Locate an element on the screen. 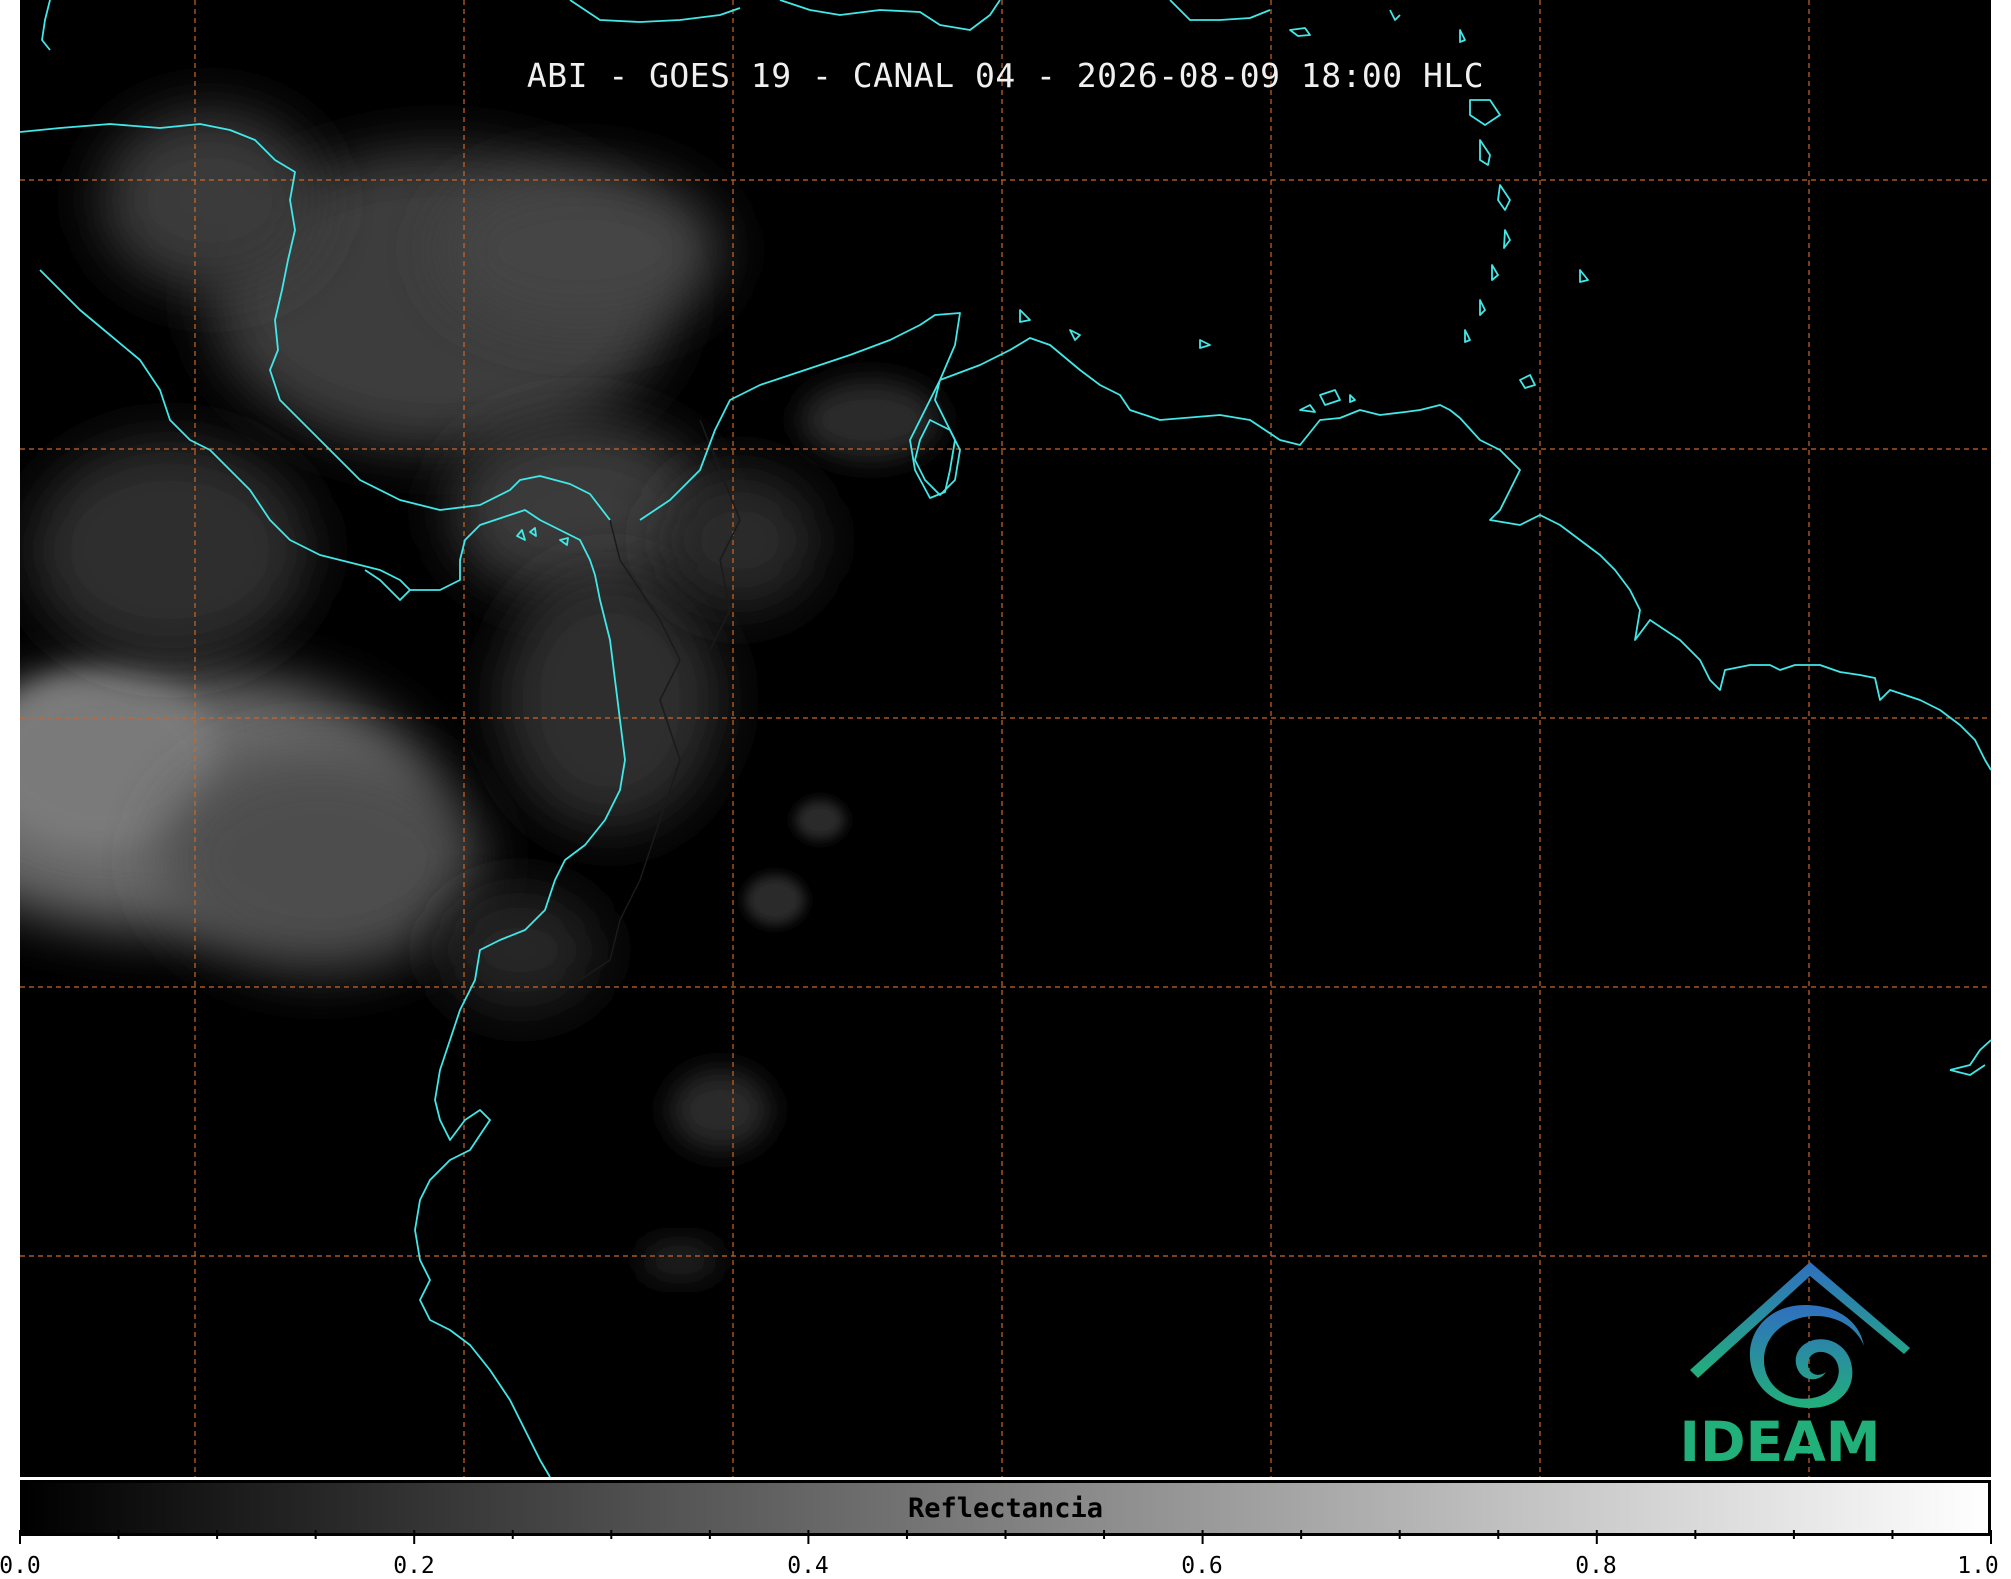 The height and width of the screenshot is (1579, 2011). colorbar-tick-label: 0.0 is located at coordinates (20, 1566).